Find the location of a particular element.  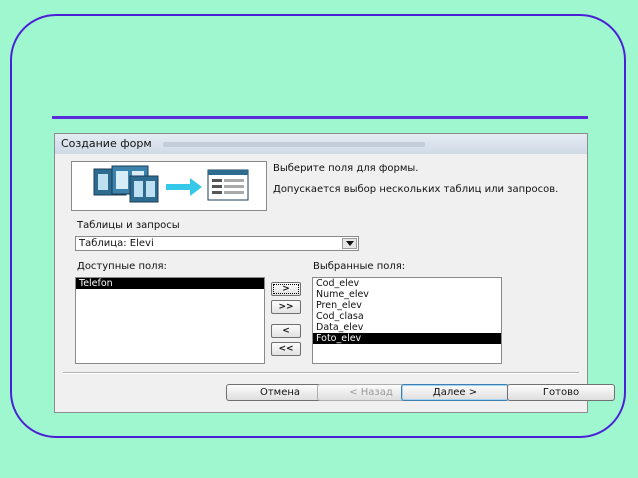

remove-all-fields-button: << is located at coordinates (286, 349).